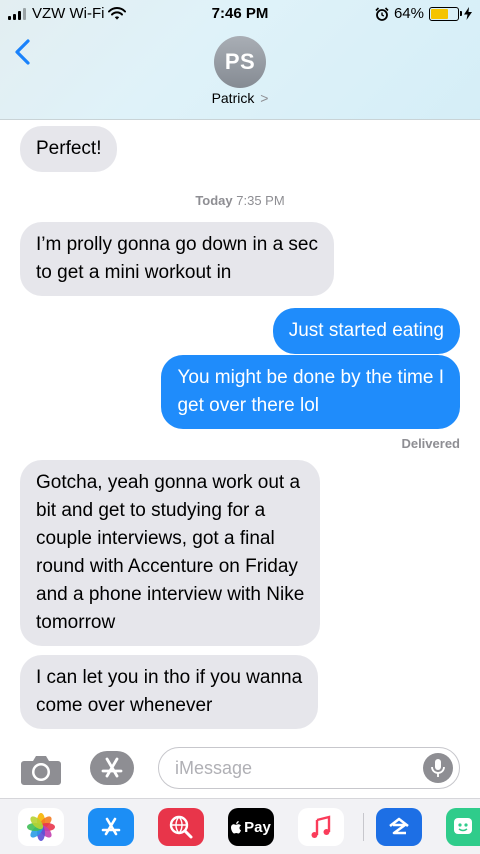 Image resolution: width=480 pixels, height=854 pixels. I want to click on message-line: bit and get to studying for a, so click(151, 510).